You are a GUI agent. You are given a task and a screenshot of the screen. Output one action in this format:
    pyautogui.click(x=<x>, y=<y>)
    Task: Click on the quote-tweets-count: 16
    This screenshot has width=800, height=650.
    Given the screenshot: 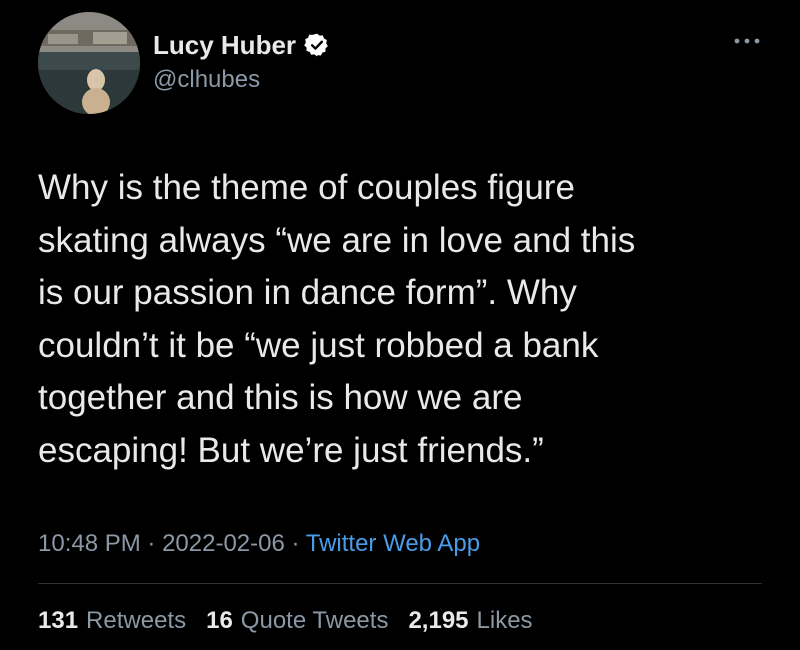 What is the action you would take?
    pyautogui.click(x=219, y=620)
    